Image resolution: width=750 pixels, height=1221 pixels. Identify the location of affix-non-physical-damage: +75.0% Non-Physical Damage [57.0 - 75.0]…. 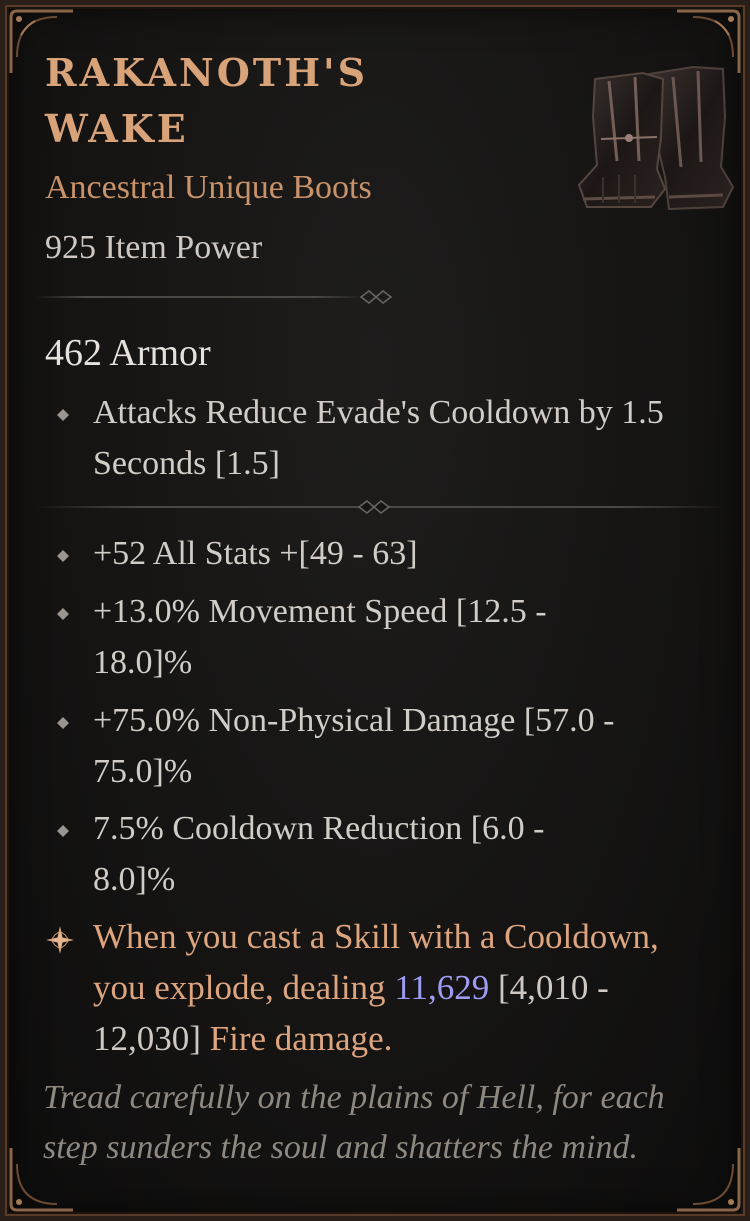
(354, 746).